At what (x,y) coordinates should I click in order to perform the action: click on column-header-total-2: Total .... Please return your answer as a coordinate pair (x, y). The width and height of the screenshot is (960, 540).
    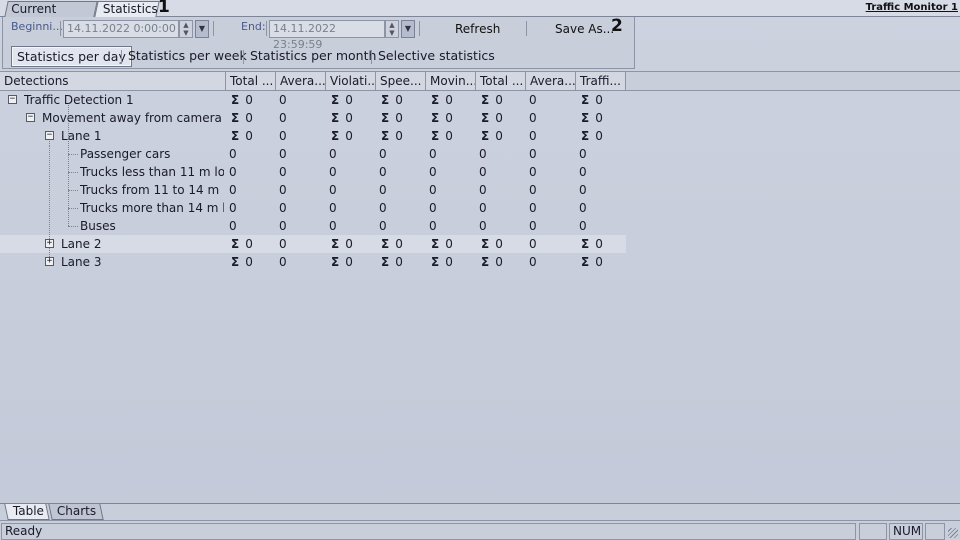
    Looking at the image, I should click on (501, 81).